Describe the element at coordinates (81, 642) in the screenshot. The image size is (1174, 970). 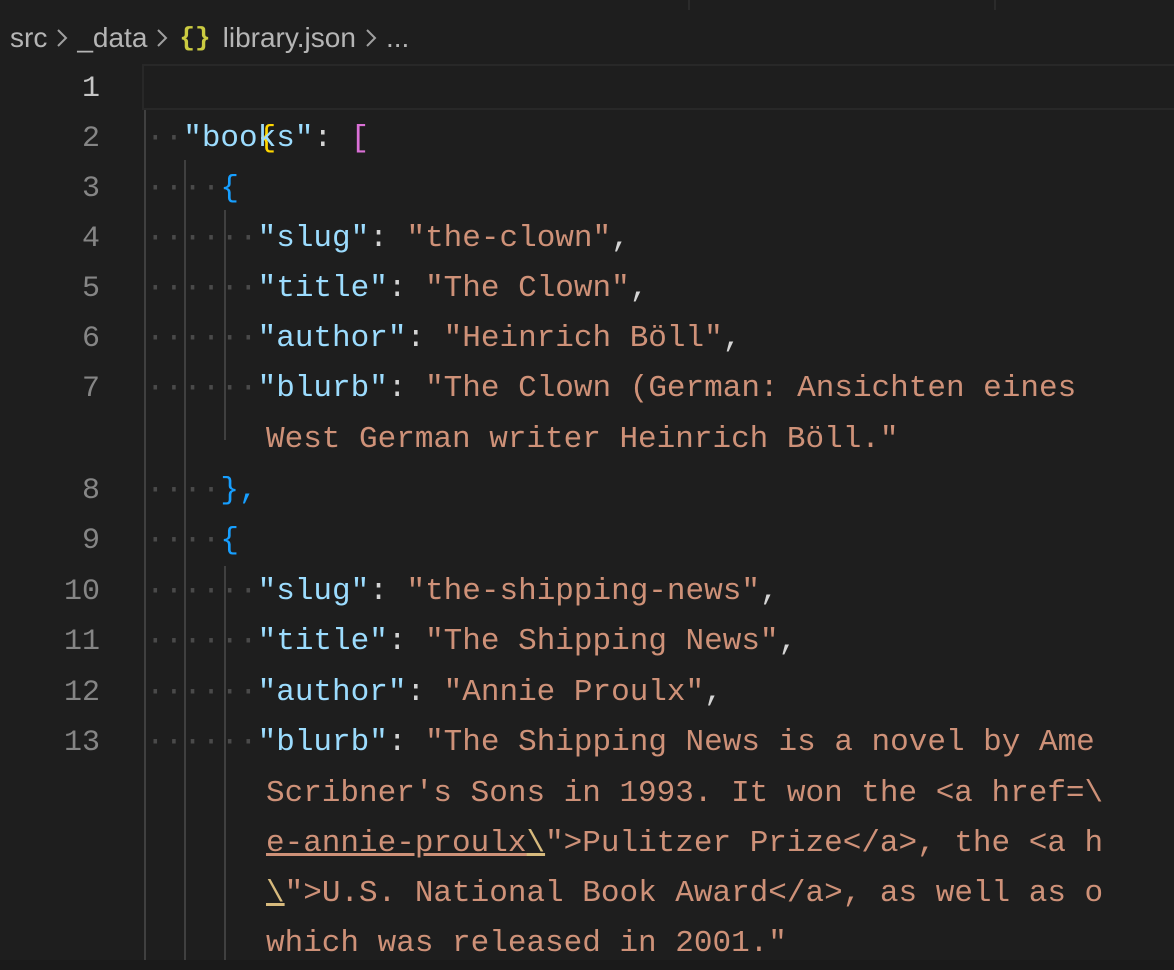
I see `line-number: 11` at that location.